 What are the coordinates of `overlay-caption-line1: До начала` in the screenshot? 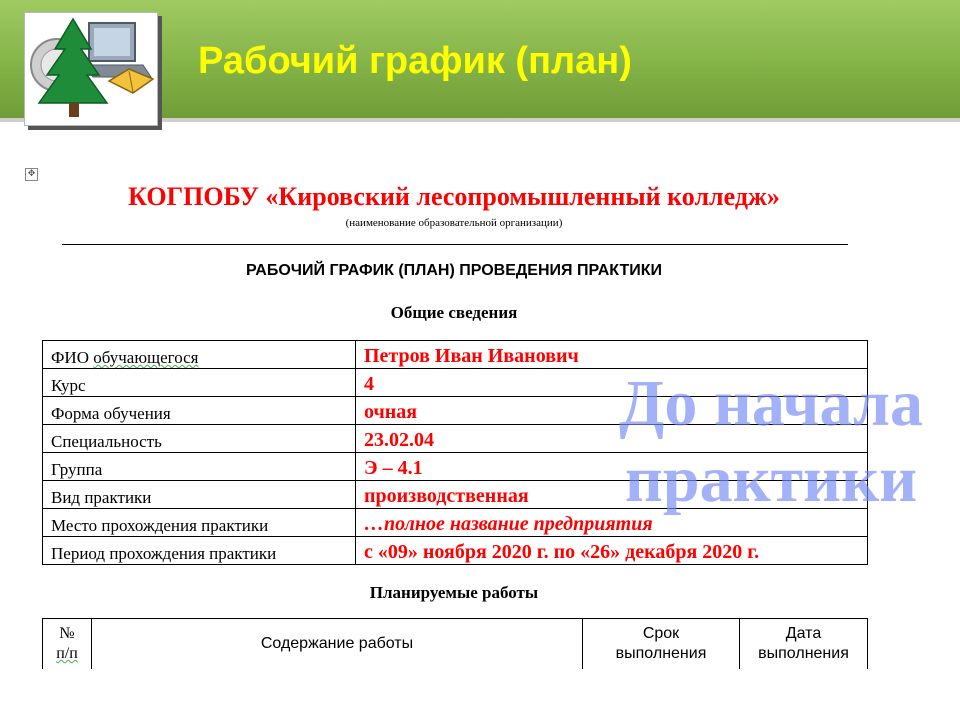 It's located at (771, 403).